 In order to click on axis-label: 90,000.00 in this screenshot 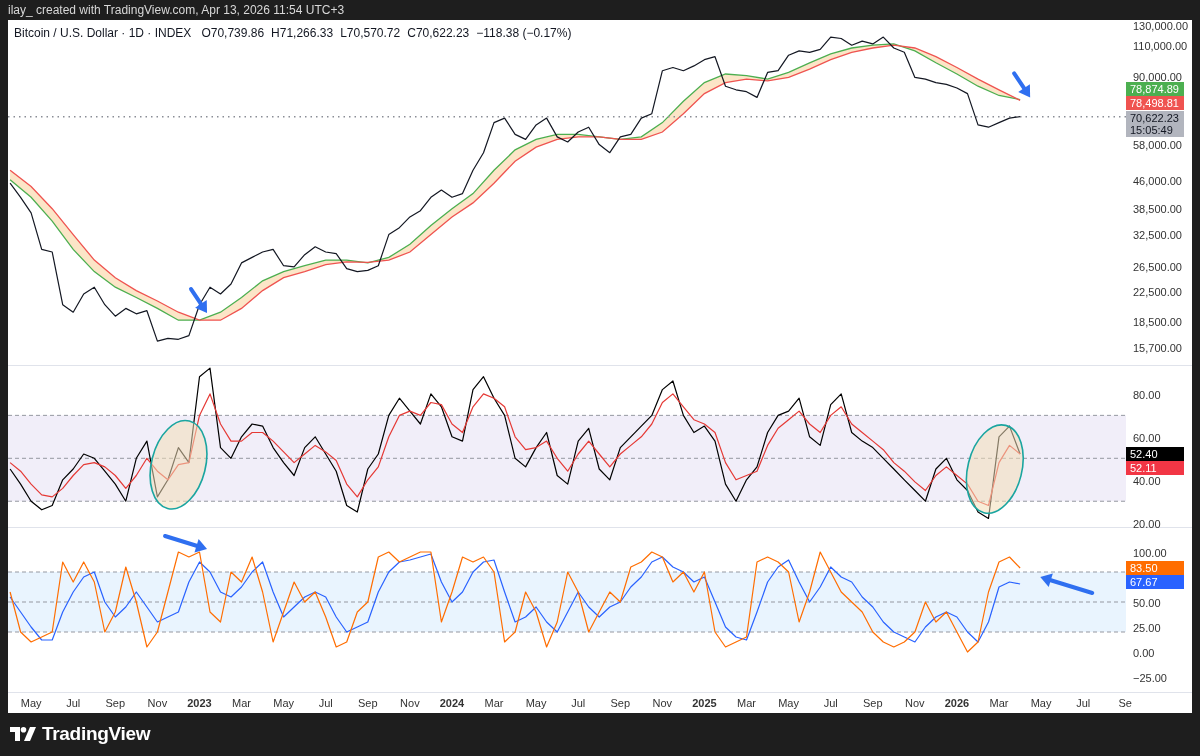, I will do `click(1157, 77)`.